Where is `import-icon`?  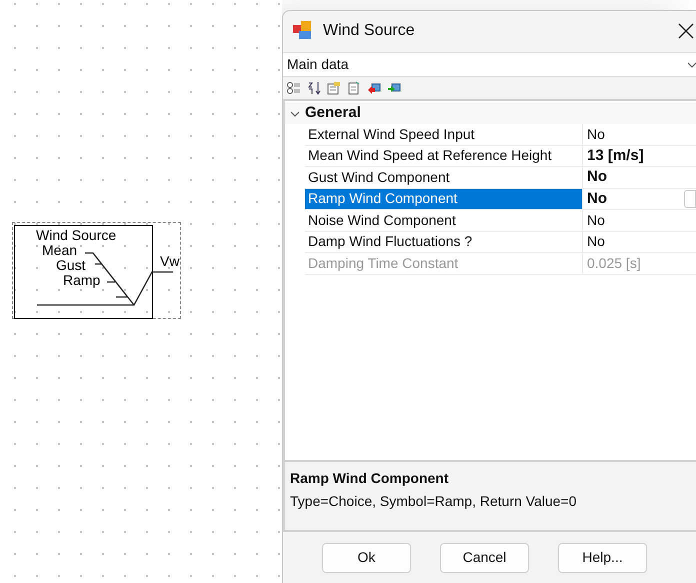
import-icon is located at coordinates (374, 88).